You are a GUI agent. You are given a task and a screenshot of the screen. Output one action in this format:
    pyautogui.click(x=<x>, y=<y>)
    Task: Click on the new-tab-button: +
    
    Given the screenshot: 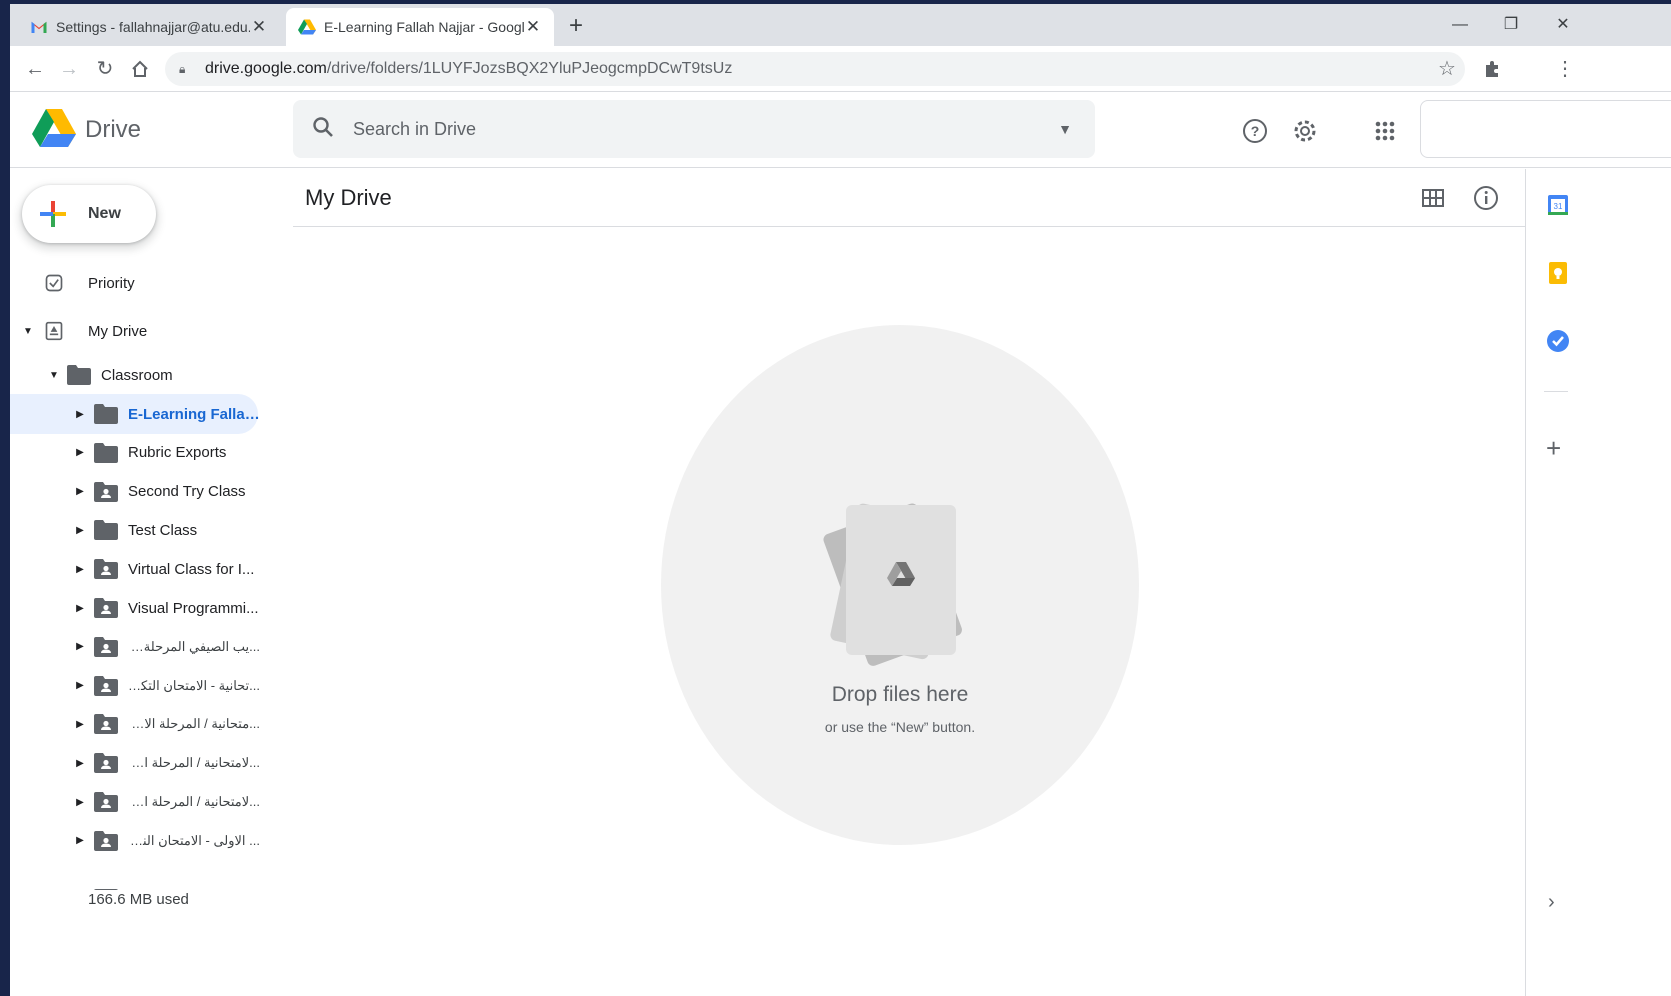 What is the action you would take?
    pyautogui.click(x=576, y=27)
    